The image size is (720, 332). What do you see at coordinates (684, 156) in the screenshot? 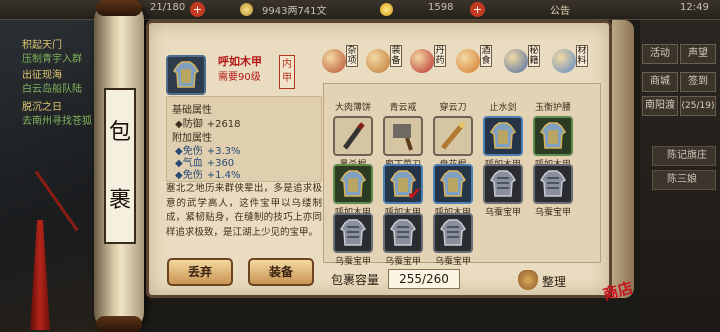
I see `npc-list-item: 陈记旗庄` at bounding box center [684, 156].